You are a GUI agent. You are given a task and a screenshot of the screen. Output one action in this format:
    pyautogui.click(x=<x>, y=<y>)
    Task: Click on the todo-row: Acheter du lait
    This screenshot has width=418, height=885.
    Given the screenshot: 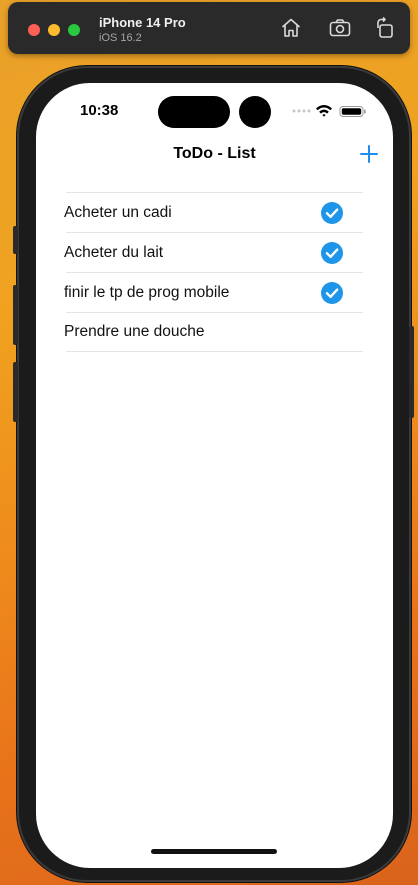 What is the action you would take?
    pyautogui.click(x=213, y=252)
    